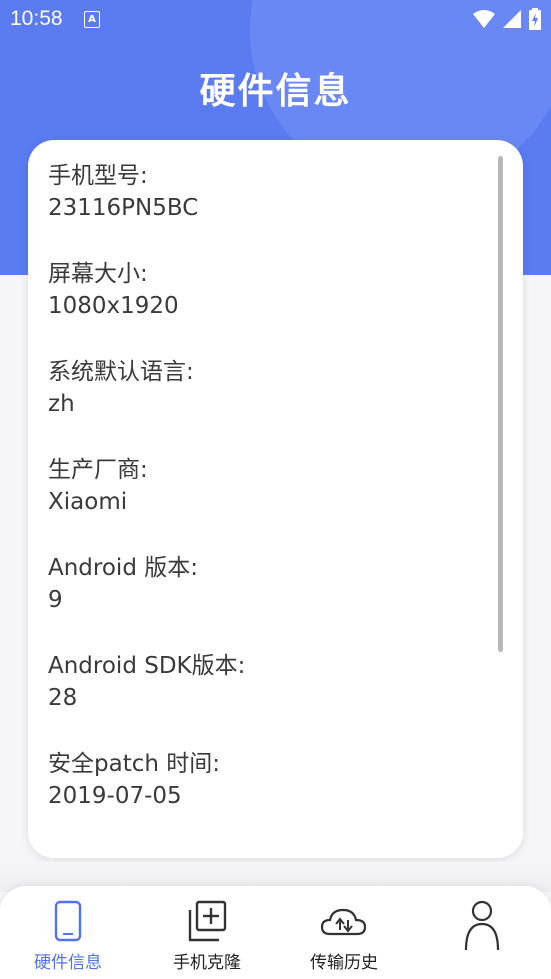 This screenshot has width=551, height=979. What do you see at coordinates (484, 19) in the screenshot?
I see `wifi-icon` at bounding box center [484, 19].